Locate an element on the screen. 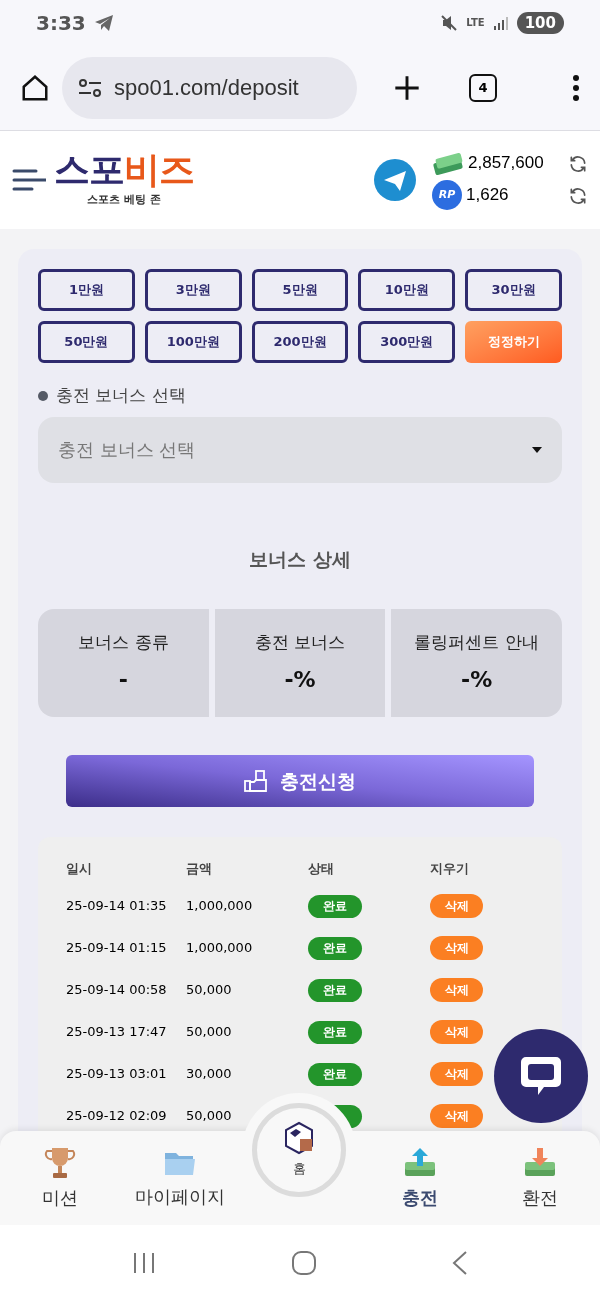 Image resolution: width=600 pixels, height=1300 pixels. nav-item: 미션 is located at coordinates (60, 1178).